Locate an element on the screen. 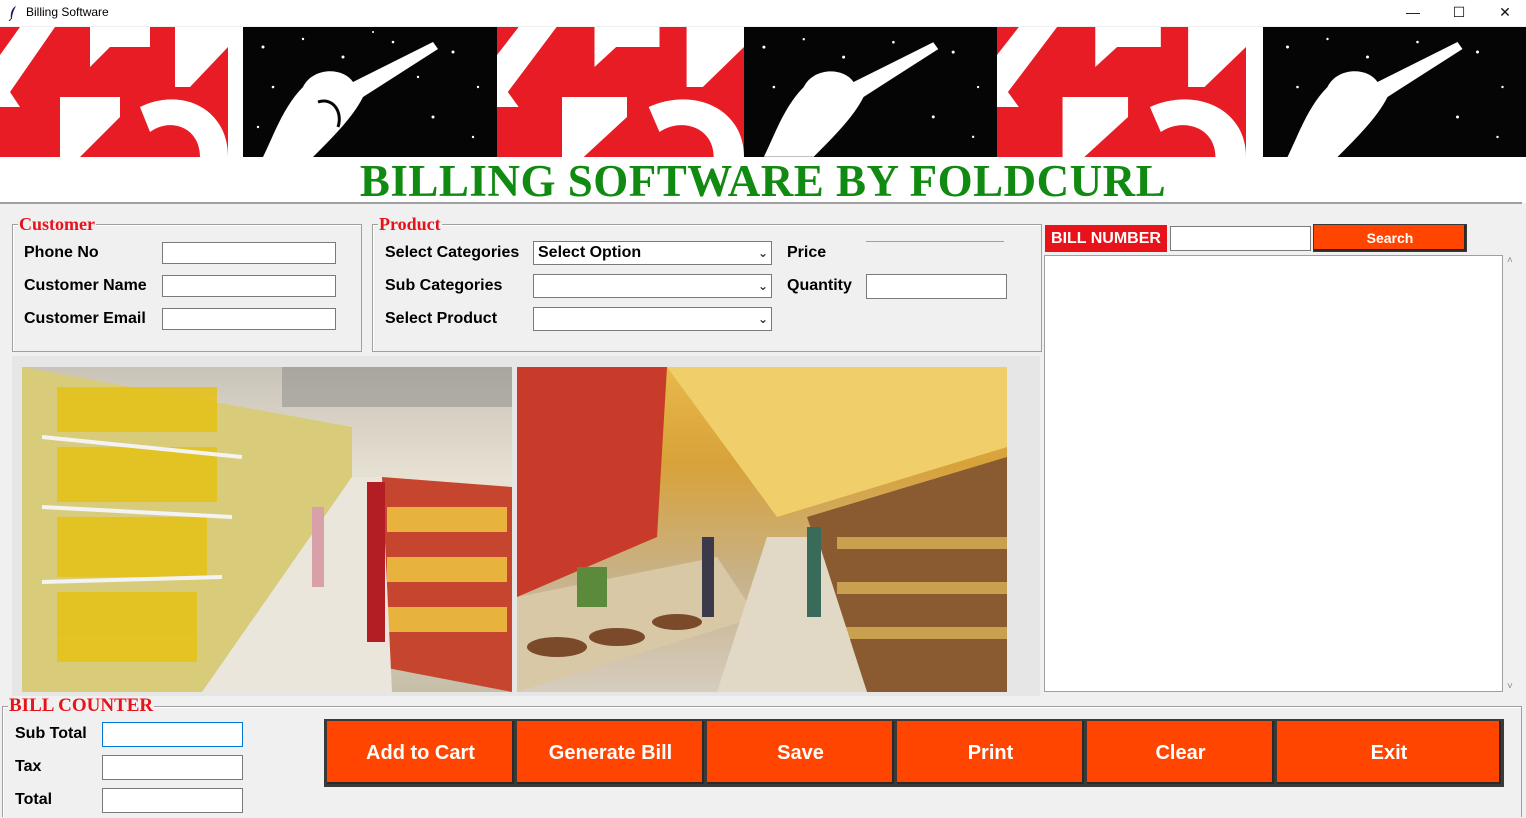 The height and width of the screenshot is (818, 1526). bill-number-input is located at coordinates (1240, 238).